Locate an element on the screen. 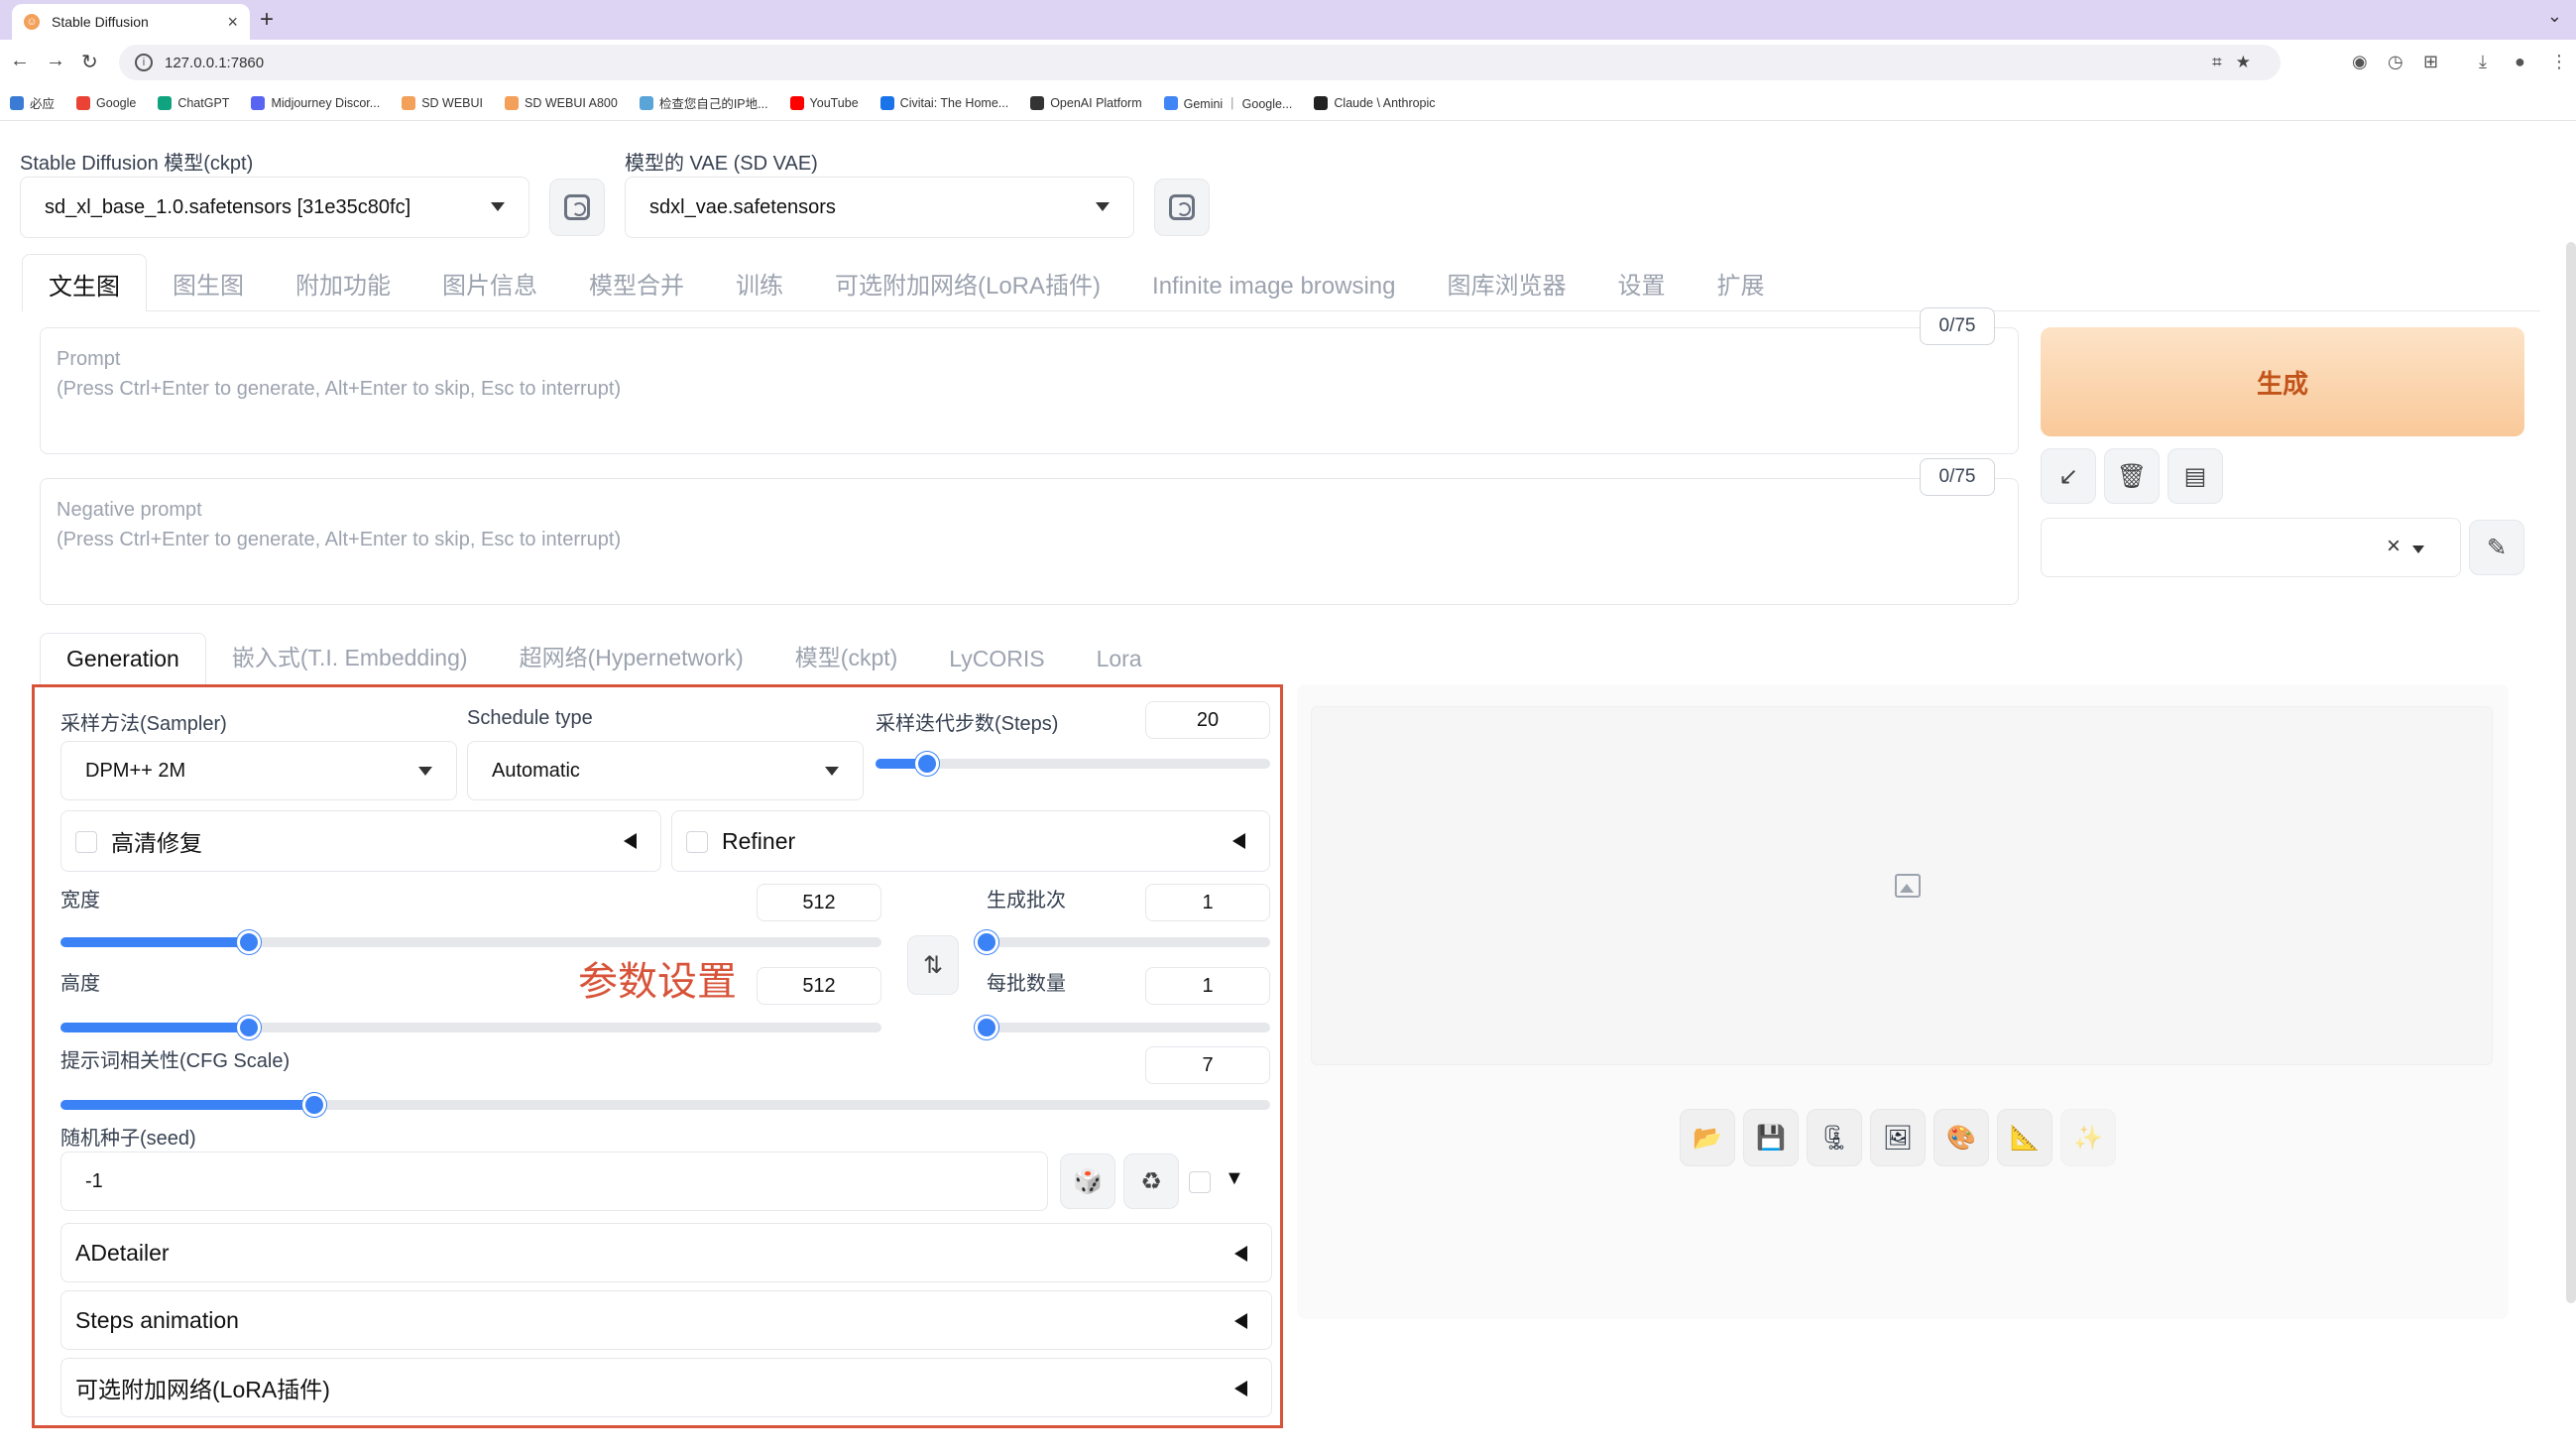 The image size is (2576, 1456). tab-extras: 附加功能 is located at coordinates (343, 288).